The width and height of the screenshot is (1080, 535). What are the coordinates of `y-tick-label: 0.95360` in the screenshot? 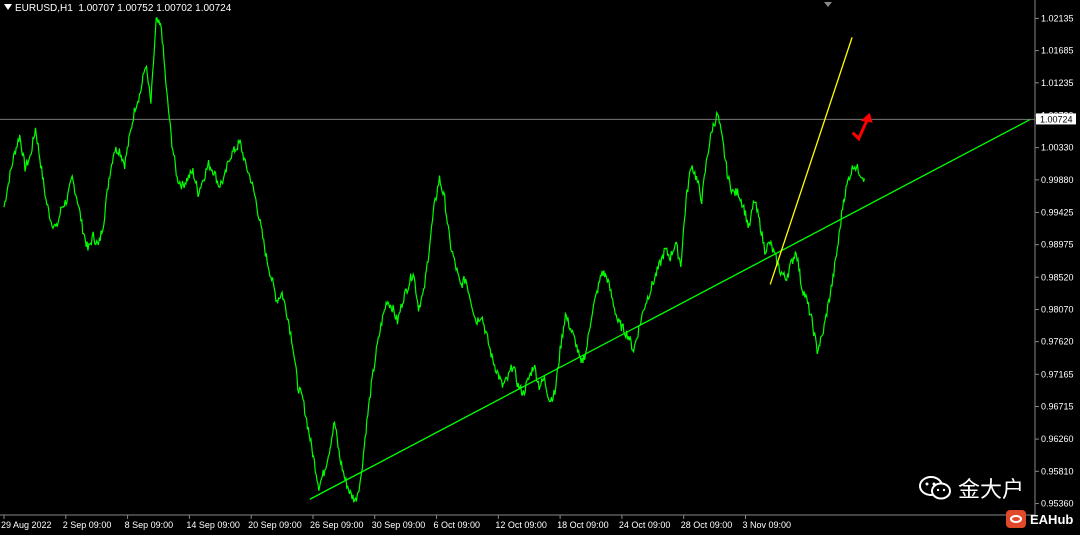 It's located at (1057, 504).